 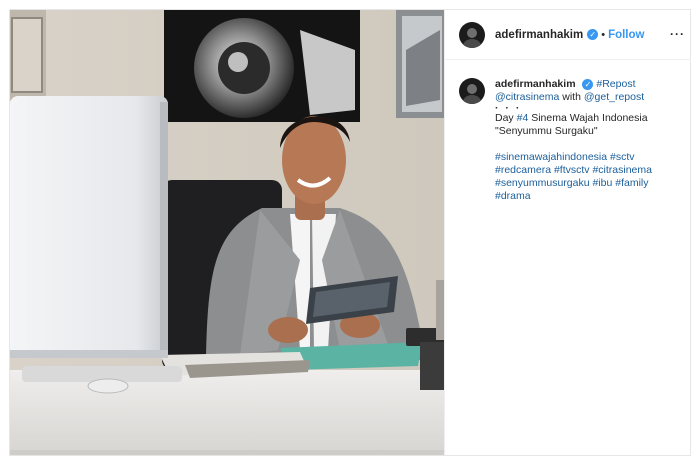 What do you see at coordinates (615, 84) in the screenshot?
I see `hashtag-repost: #Repost` at bounding box center [615, 84].